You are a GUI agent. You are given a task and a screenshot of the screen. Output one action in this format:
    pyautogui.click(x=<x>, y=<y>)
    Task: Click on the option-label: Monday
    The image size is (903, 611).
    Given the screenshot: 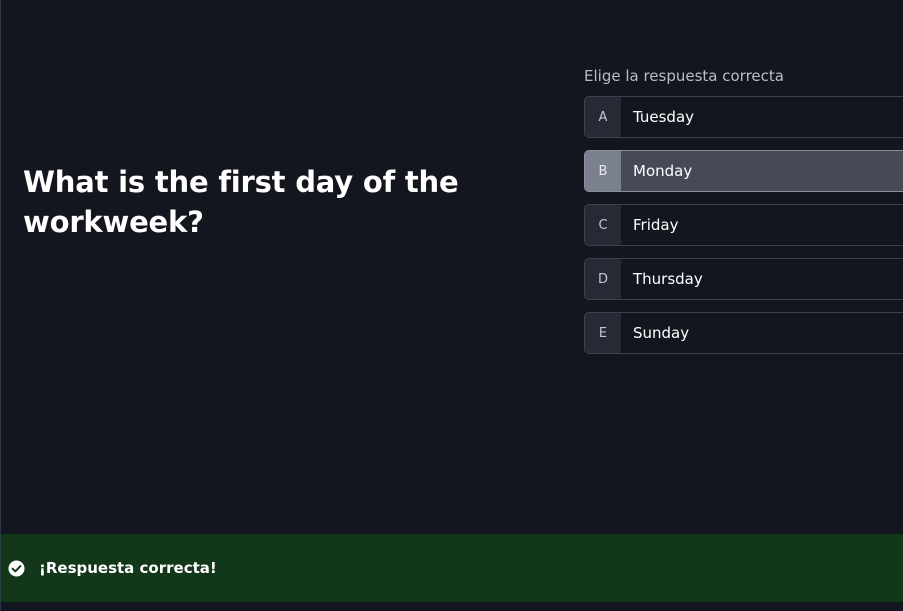 What is the action you would take?
    pyautogui.click(x=663, y=171)
    